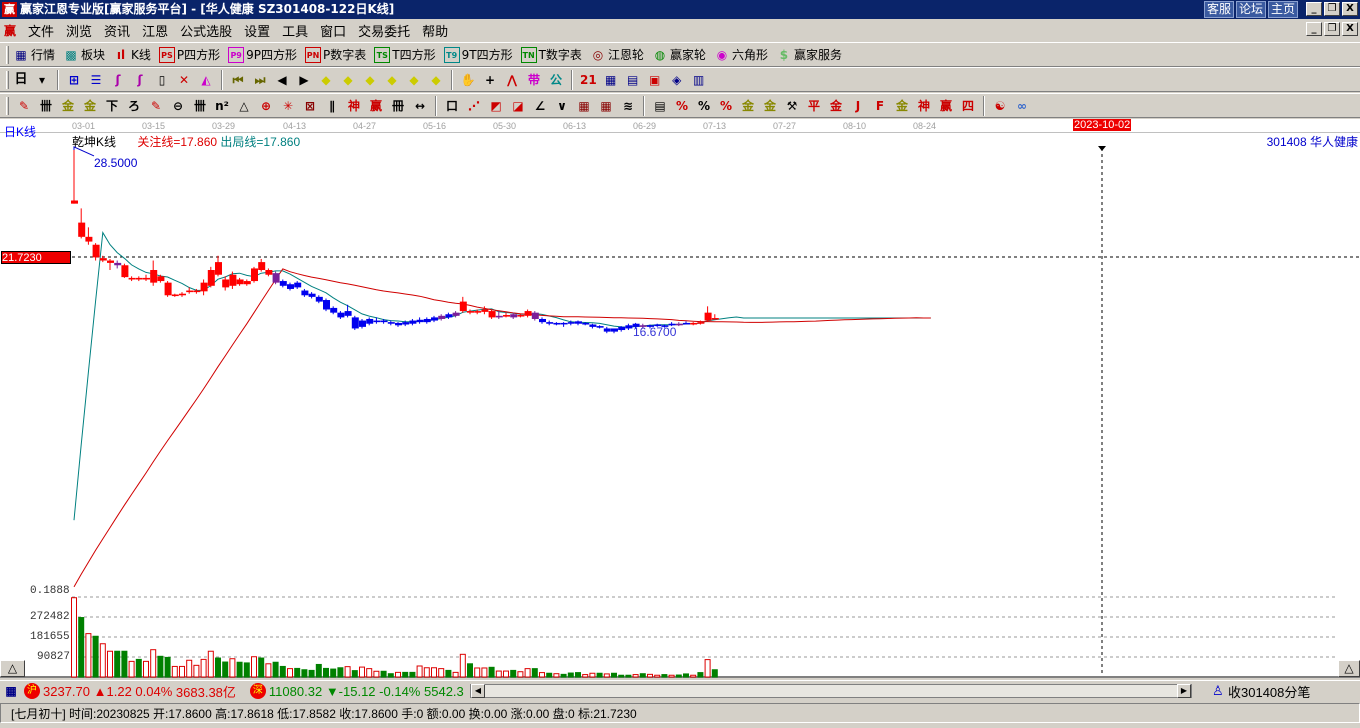 Image resolution: width=1360 pixels, height=728 pixels. Describe the element at coordinates (370, 80) in the screenshot. I see `diamond-lr-icon: ◆` at that location.